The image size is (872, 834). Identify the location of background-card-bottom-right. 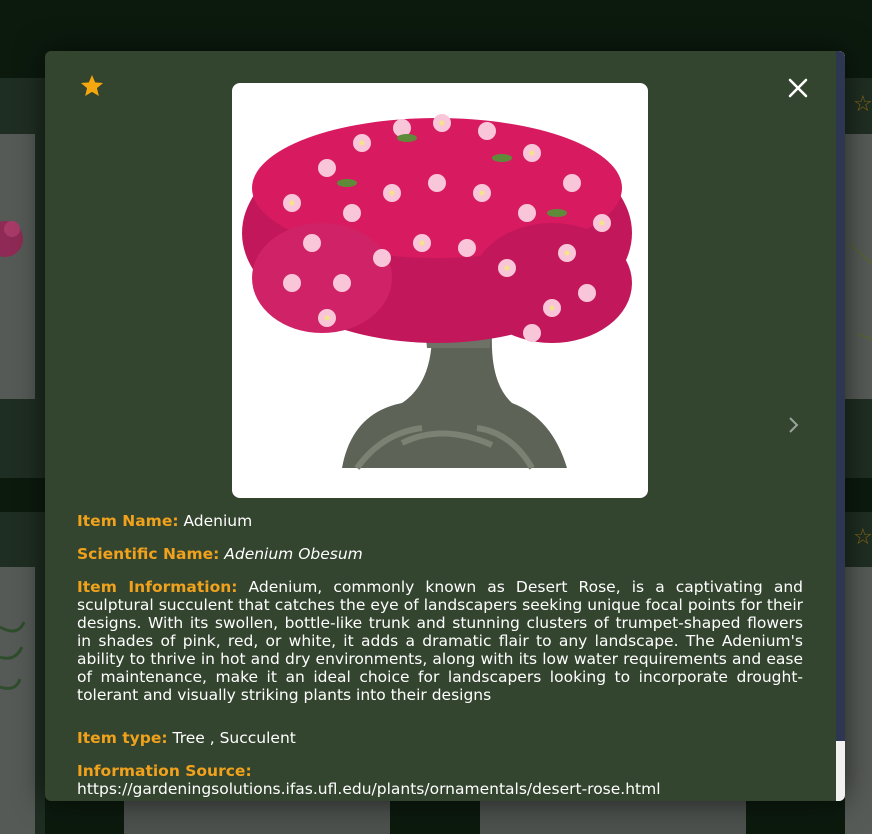
(613, 817).